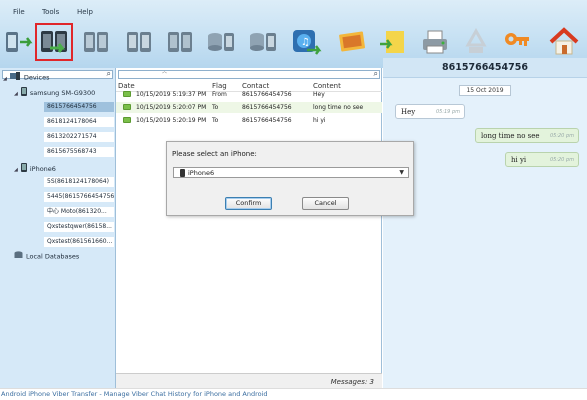 The height and width of the screenshot is (400, 587). I want to click on bubble-time: 05:19 pm, so click(447, 112).